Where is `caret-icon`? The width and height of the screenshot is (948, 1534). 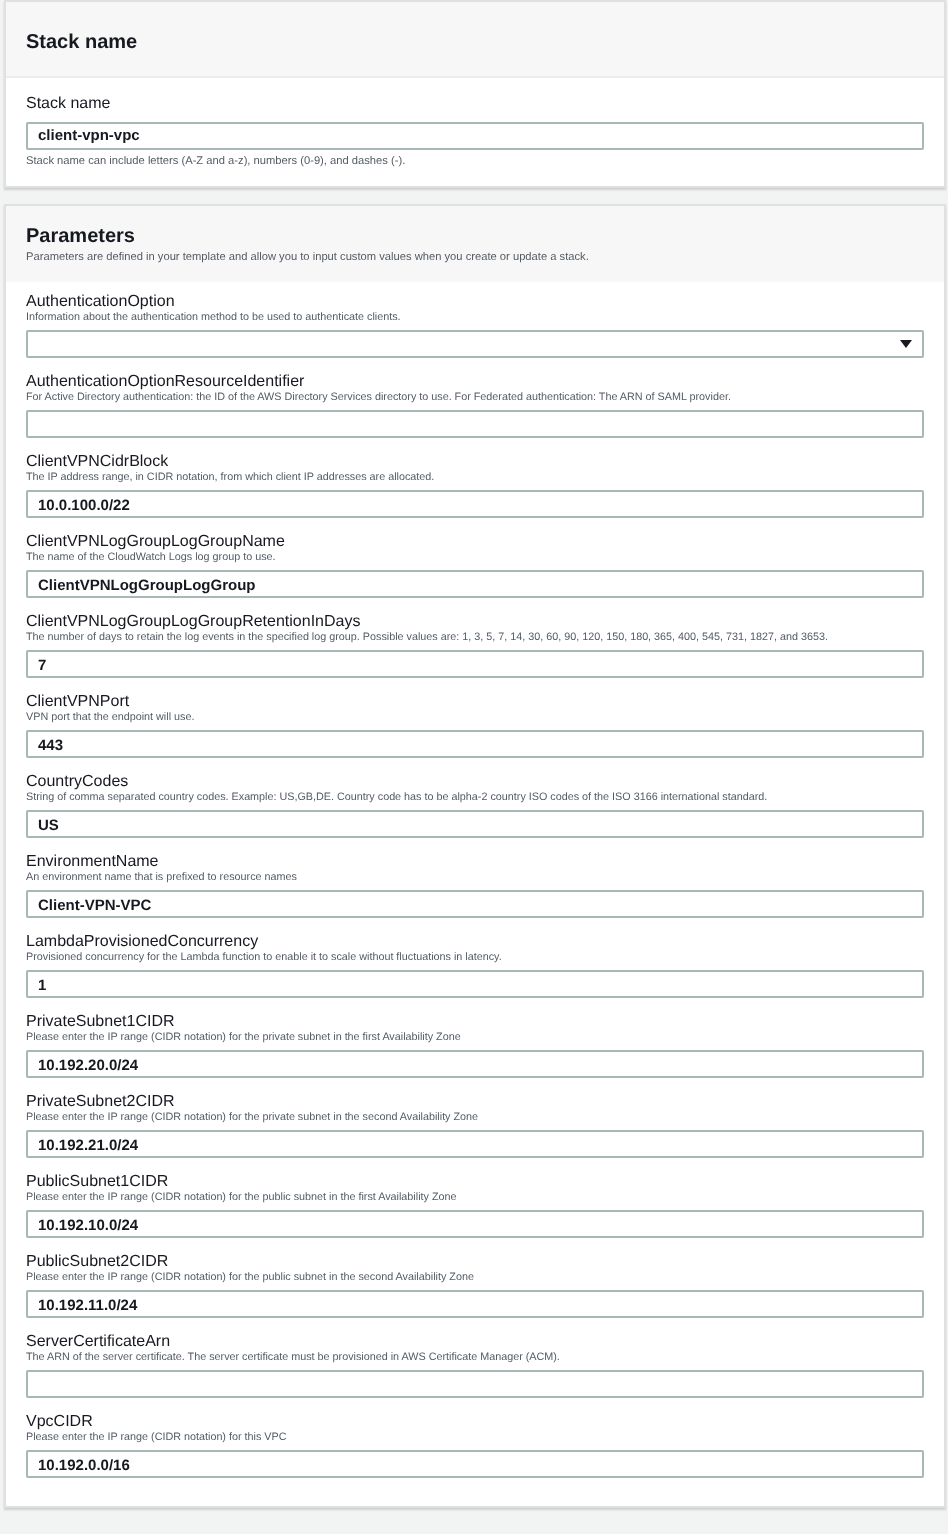
caret-icon is located at coordinates (906, 344).